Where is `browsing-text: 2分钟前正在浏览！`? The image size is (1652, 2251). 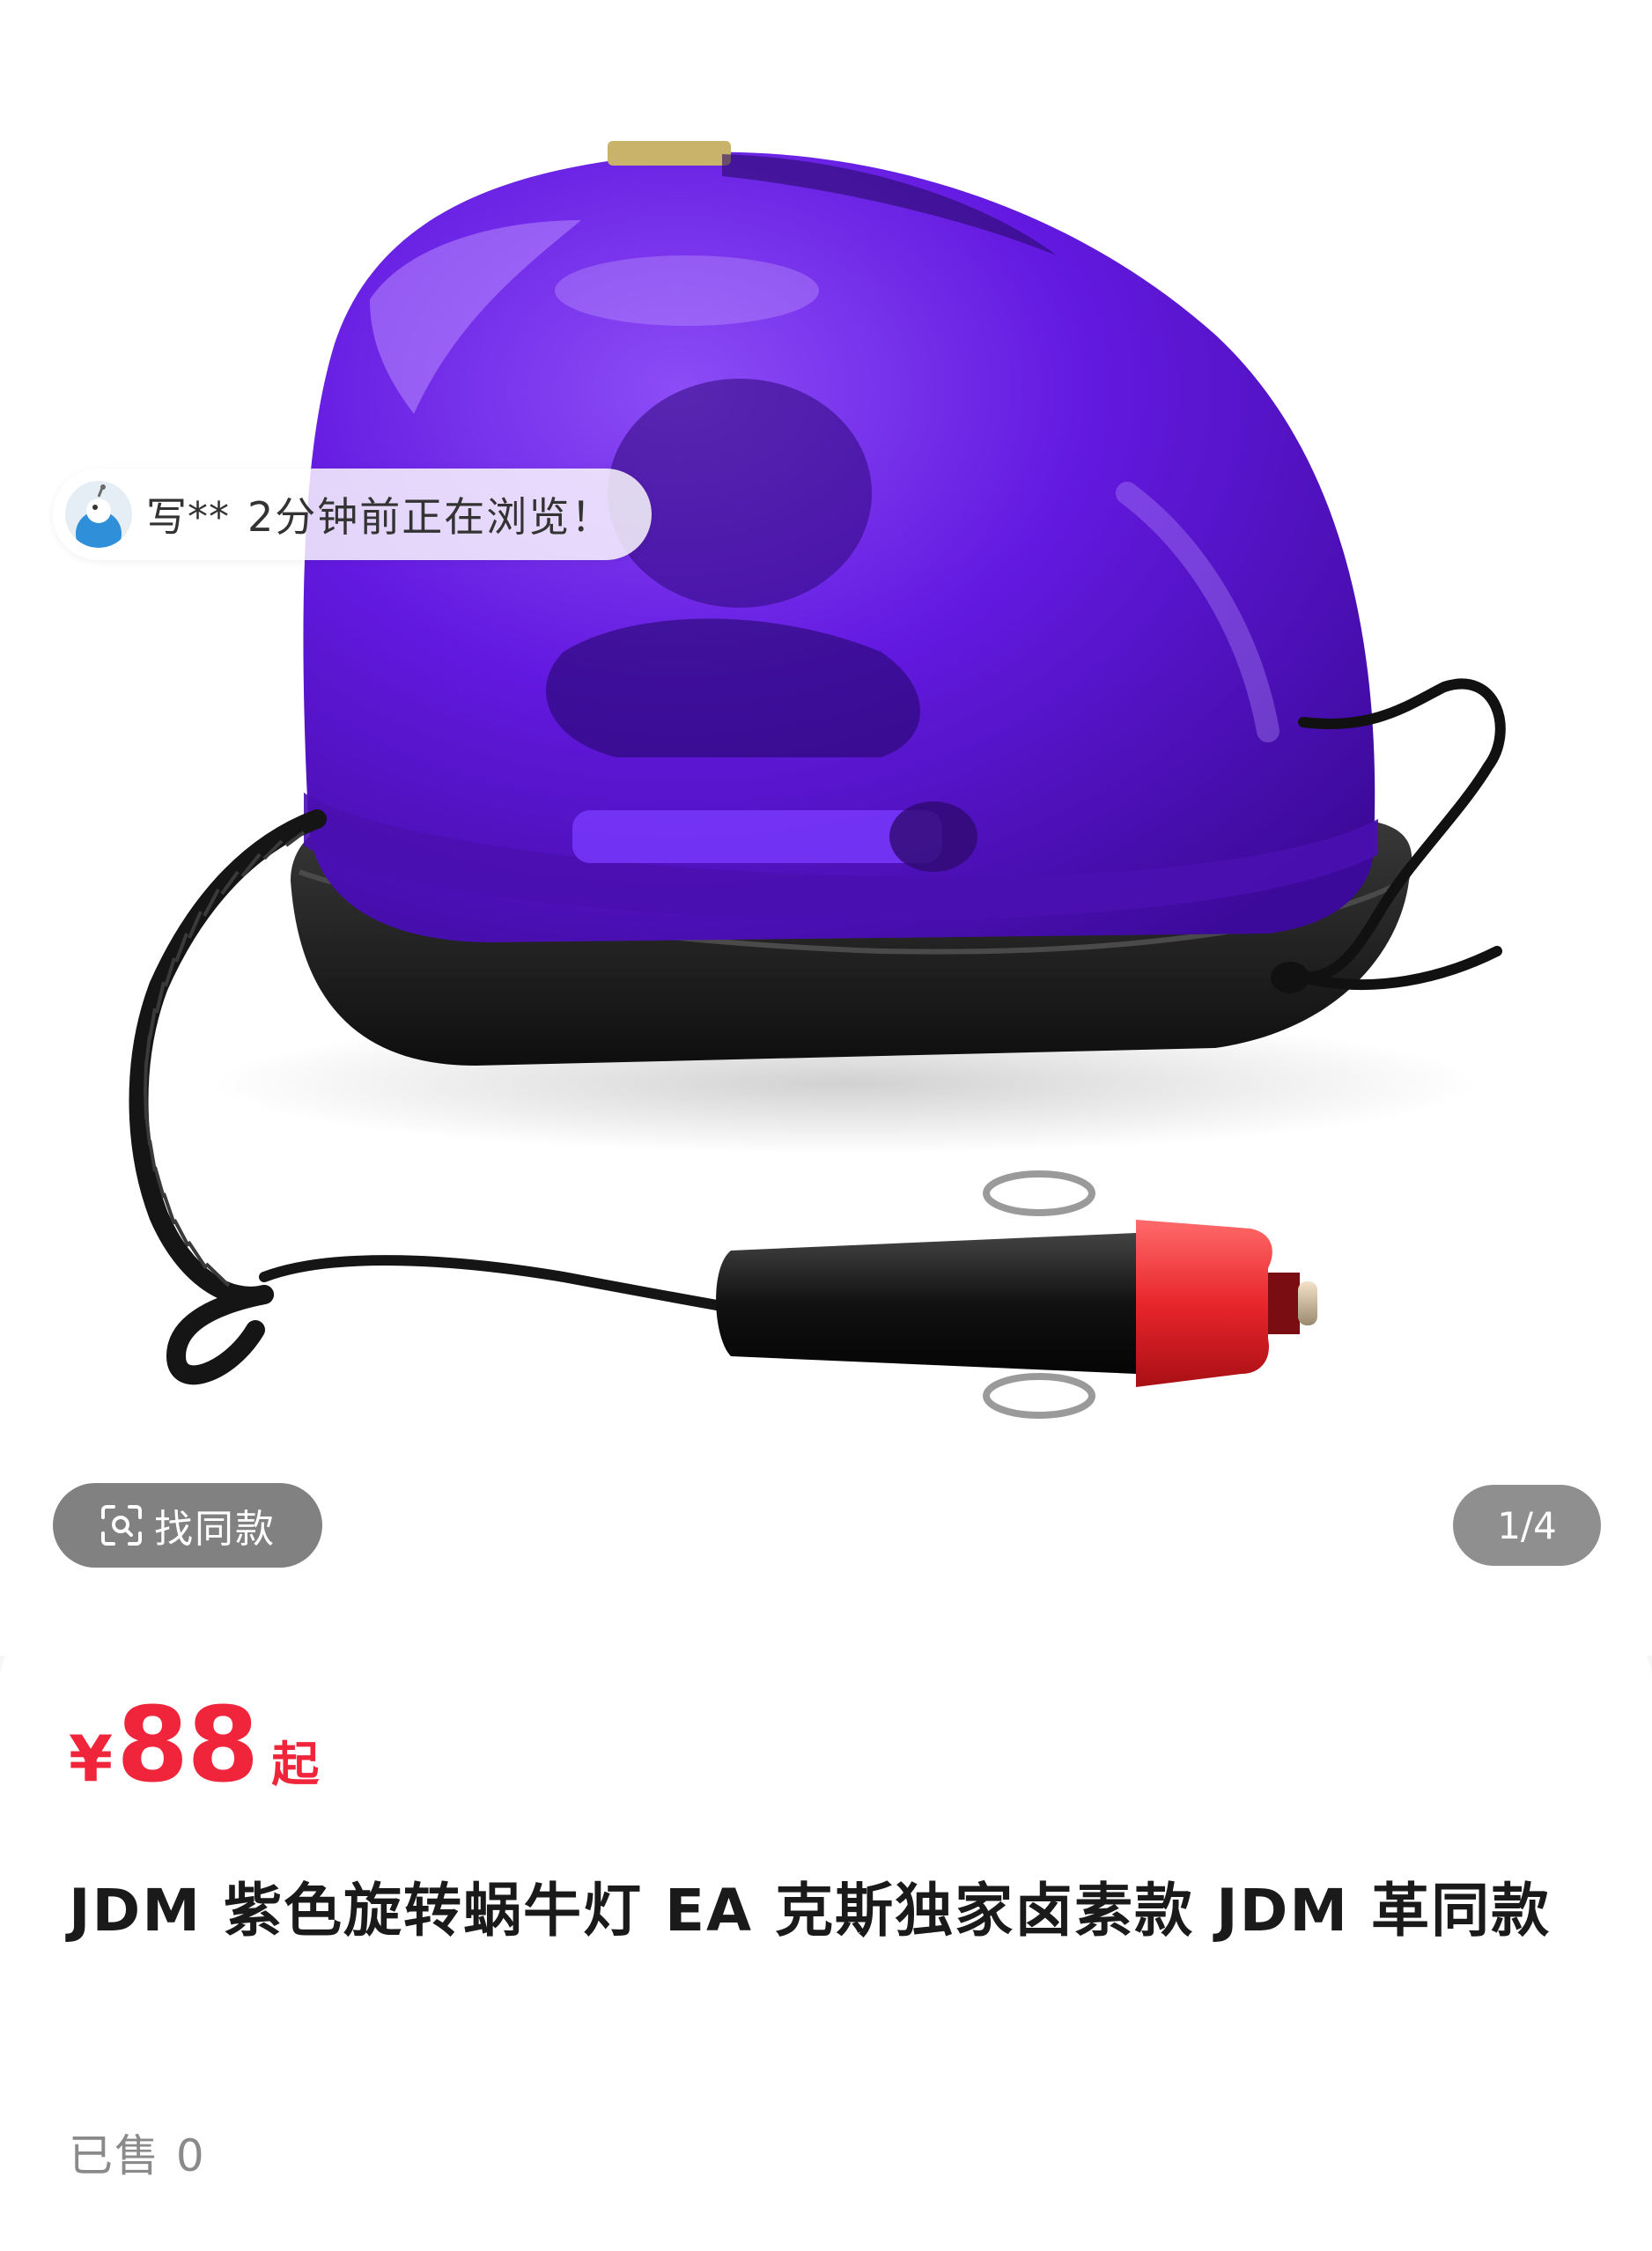
browsing-text: 2分钟前正在浏览！ is located at coordinates (430, 517).